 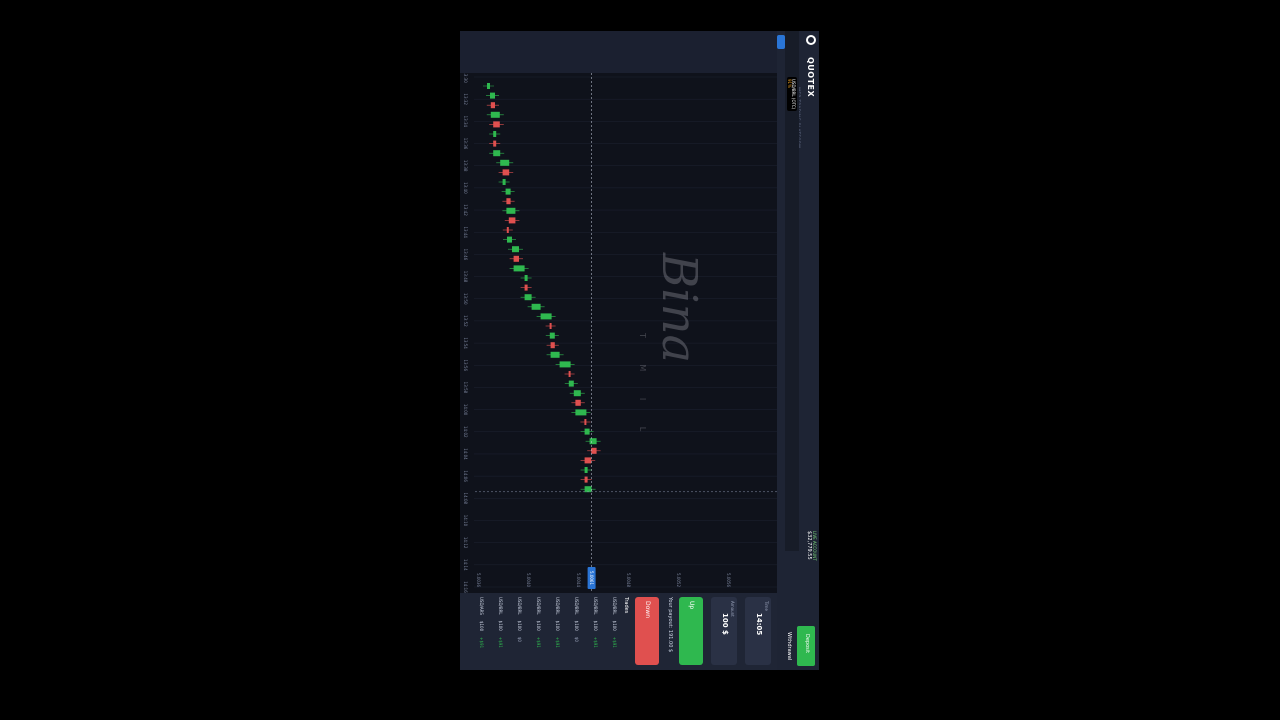 What do you see at coordinates (811, 40) in the screenshot?
I see `quotex-logo-icon` at bounding box center [811, 40].